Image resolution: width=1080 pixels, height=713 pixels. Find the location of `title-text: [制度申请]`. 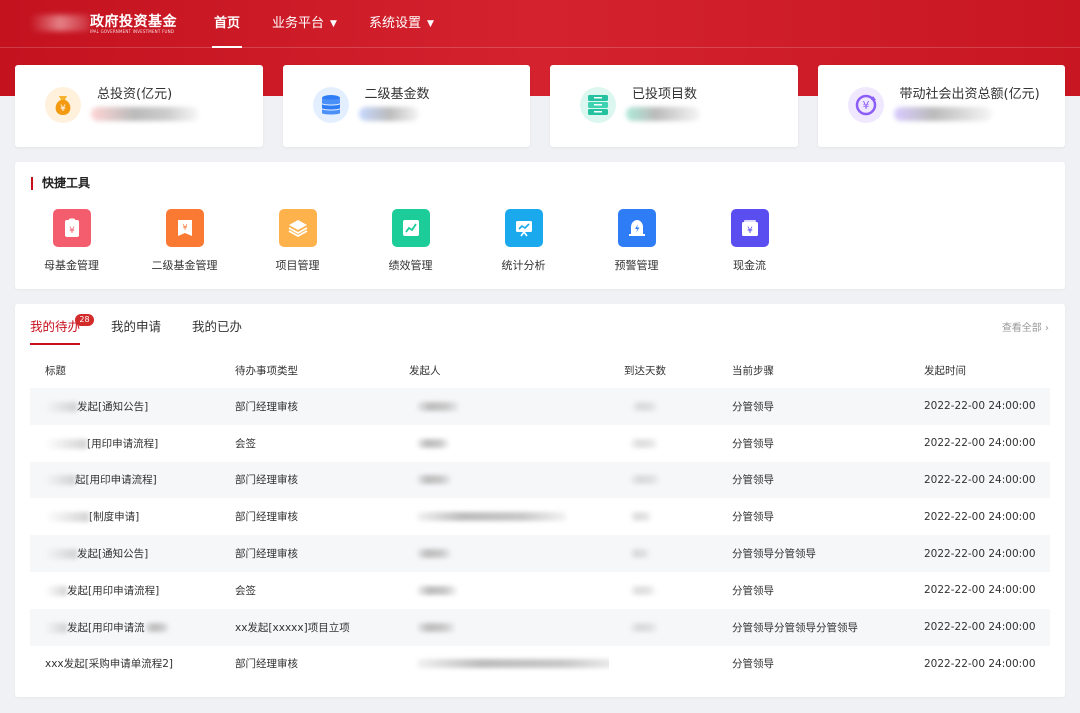

title-text: [制度申请] is located at coordinates (114, 517).